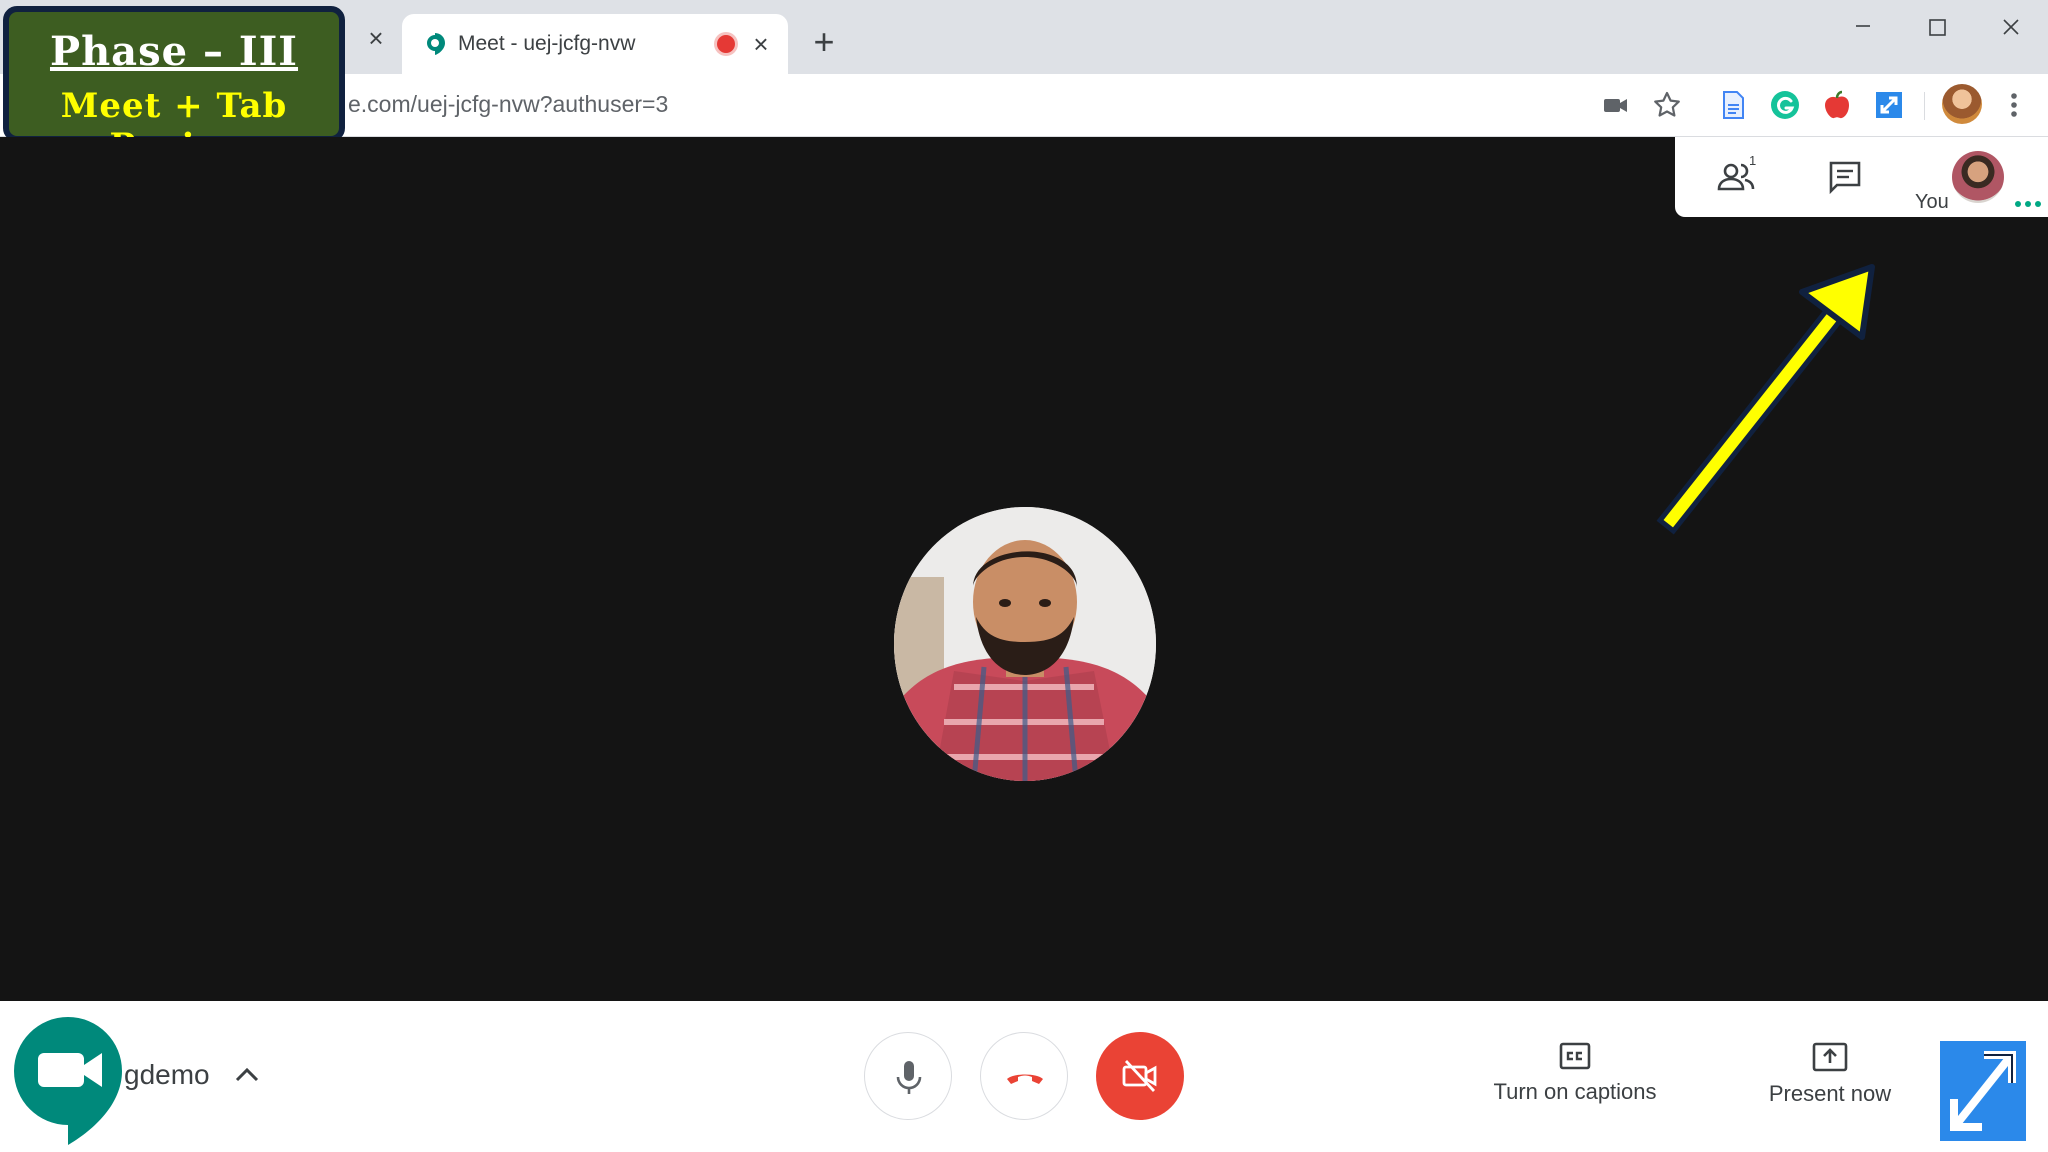  What do you see at coordinates (761, 44) in the screenshot?
I see `tab-close-button: ×` at bounding box center [761, 44].